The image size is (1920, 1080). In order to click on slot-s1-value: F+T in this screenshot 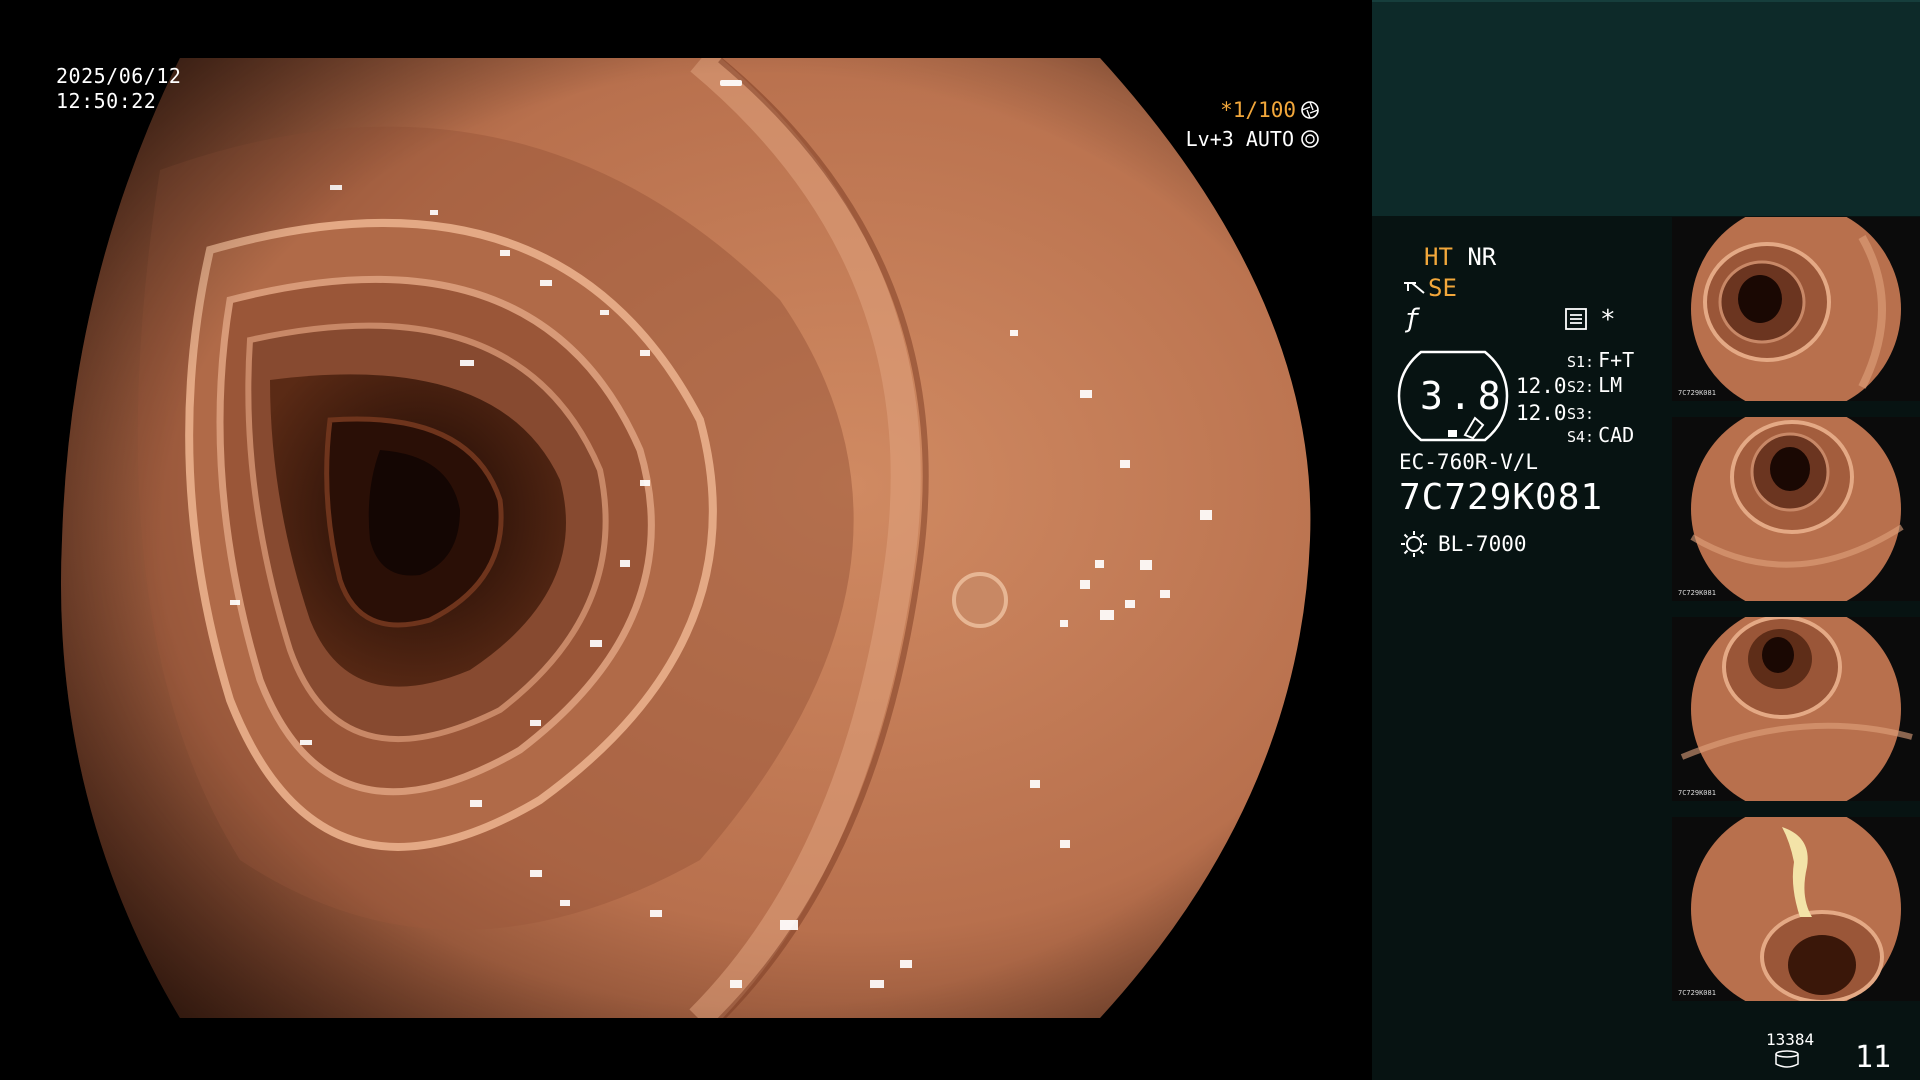, I will do `click(1616, 360)`.